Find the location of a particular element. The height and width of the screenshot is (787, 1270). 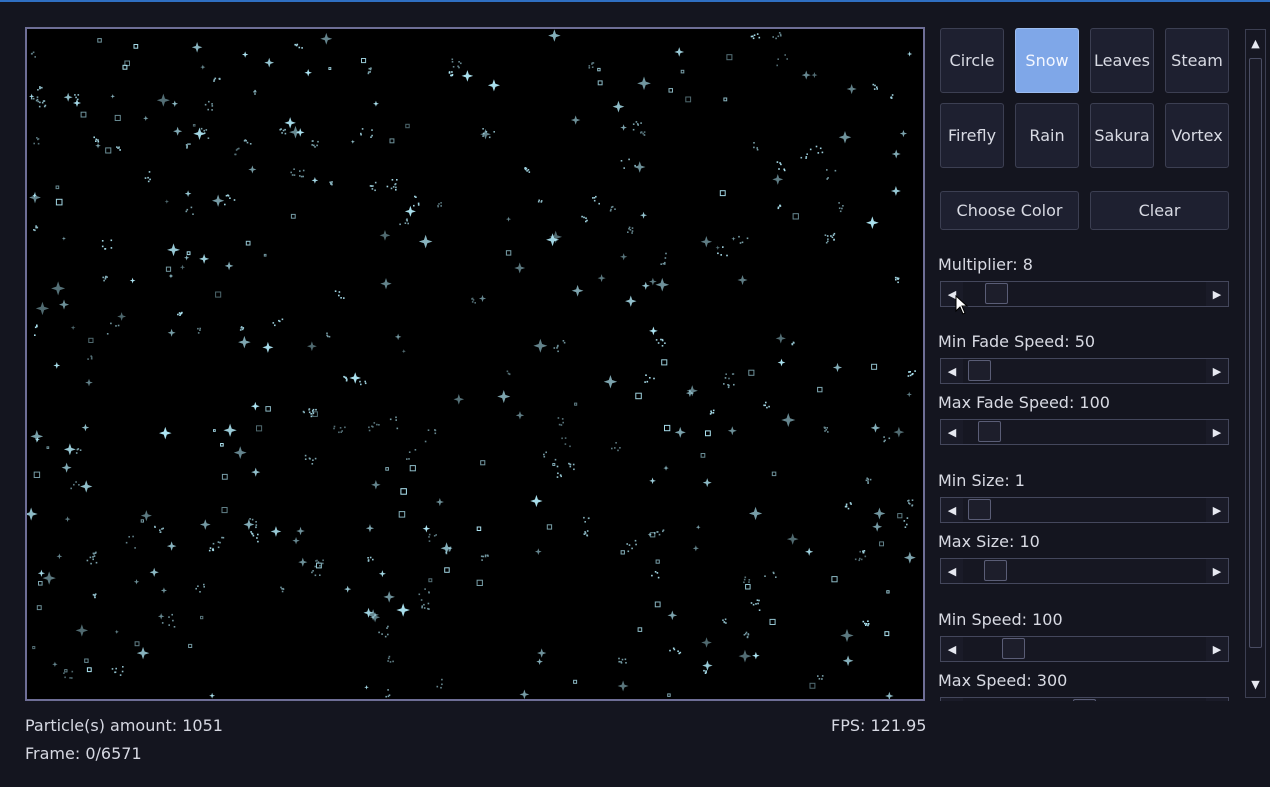

max-size-slider: ◀ ▶ is located at coordinates (1084, 571).